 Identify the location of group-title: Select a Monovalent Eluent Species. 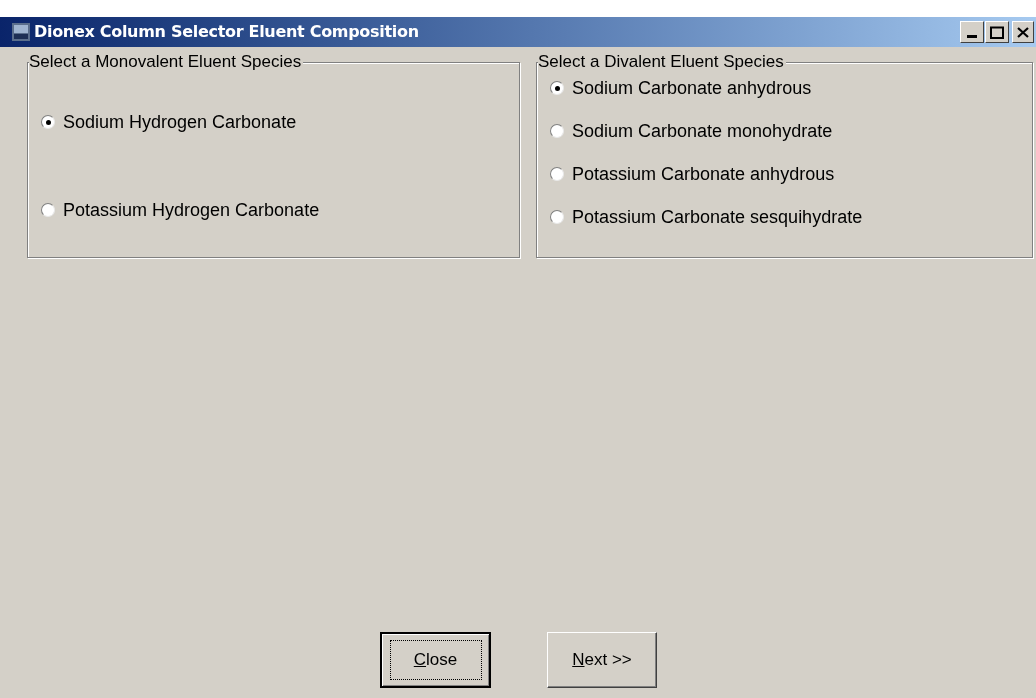
(166, 62).